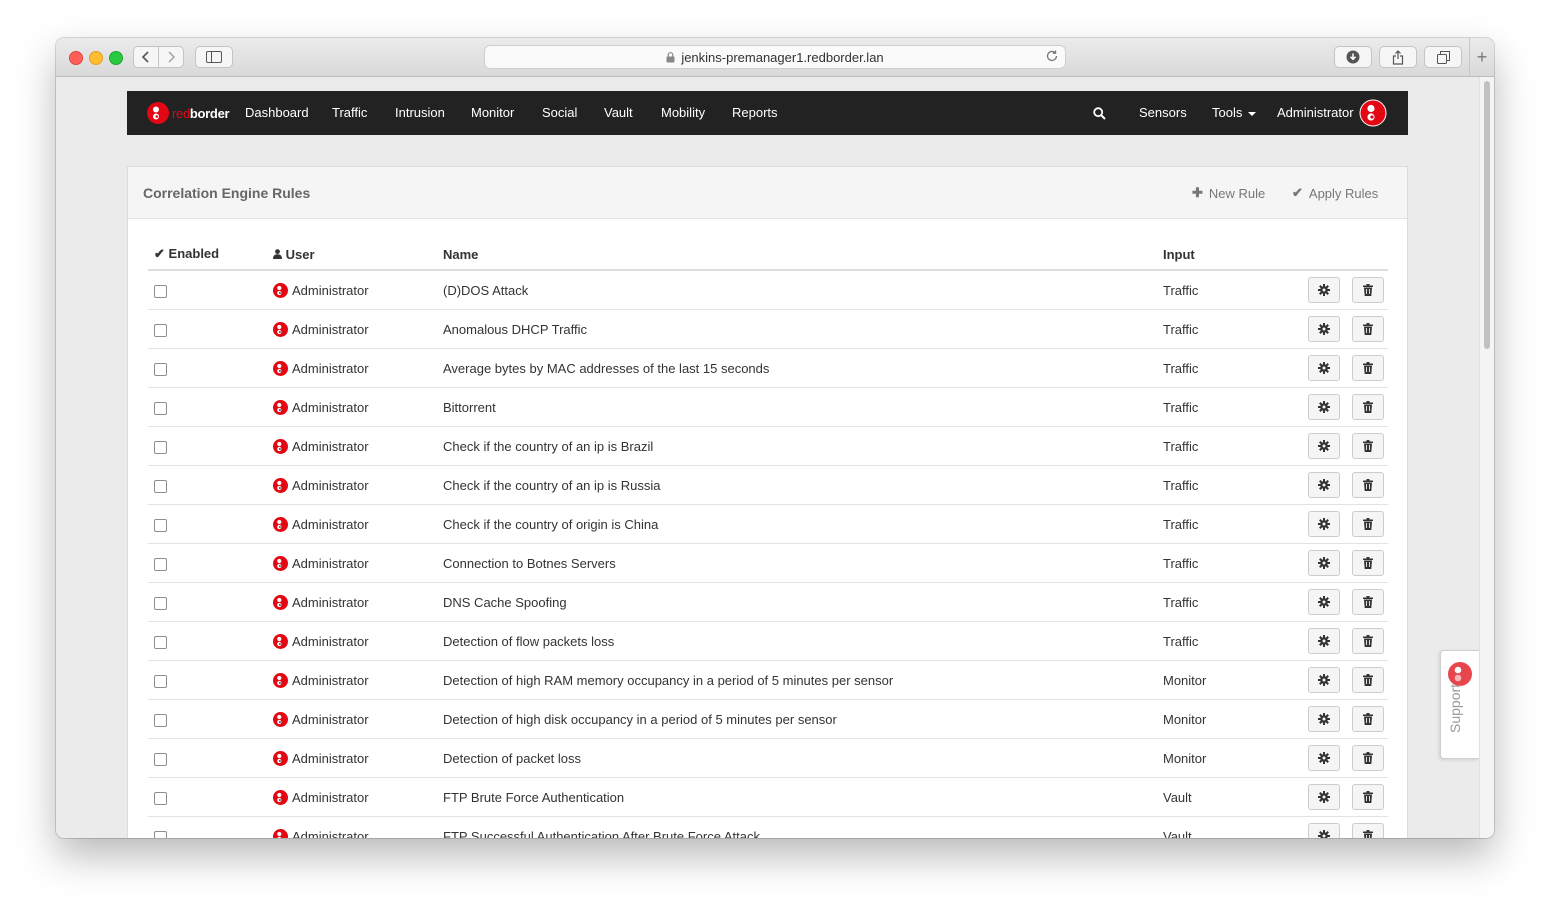  I want to click on rule-name: (D)DOS Attack, so click(797, 290).